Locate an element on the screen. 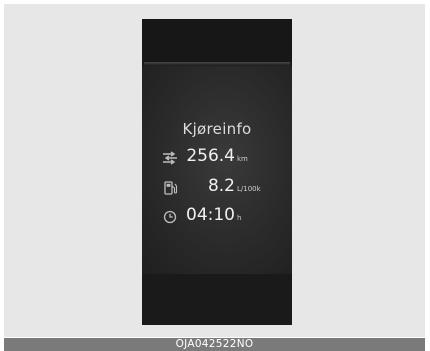 The image size is (430, 351). distance-icon is located at coordinates (170, 157).